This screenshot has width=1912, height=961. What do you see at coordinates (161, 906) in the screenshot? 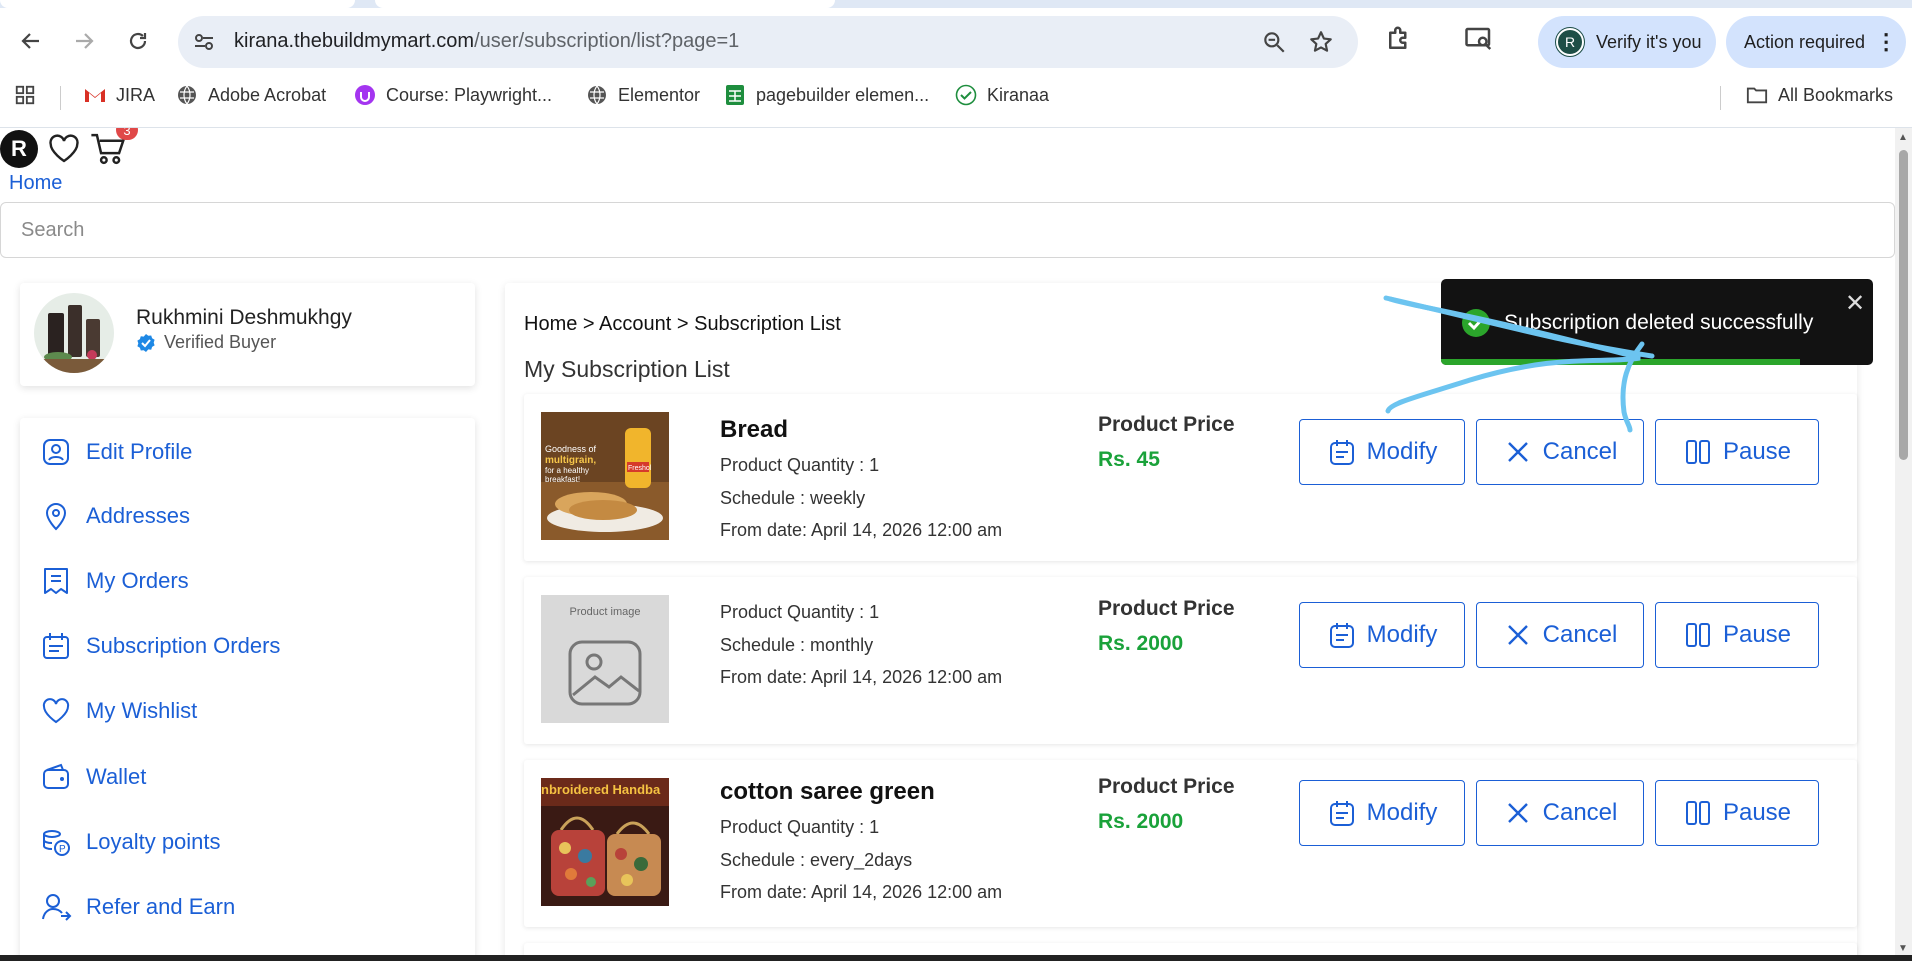
I see `sidebar-item-label: Refer and Earn` at bounding box center [161, 906].